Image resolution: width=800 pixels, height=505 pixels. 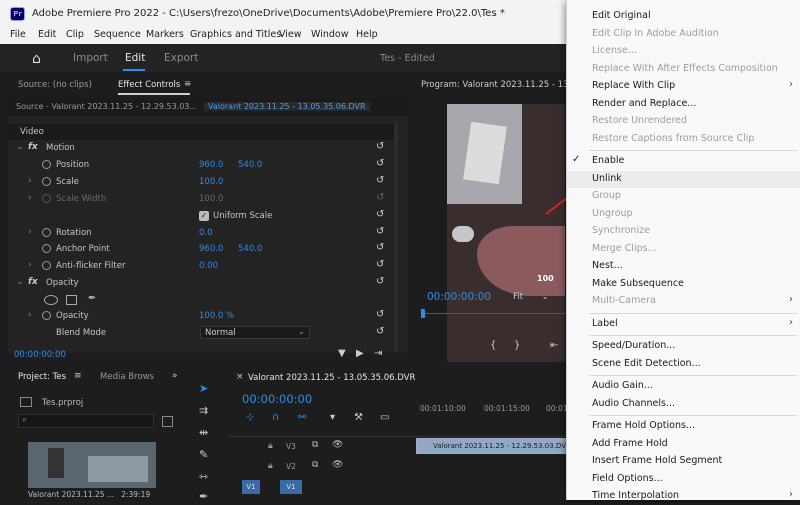 I want to click on settings-wrench-icon: ⚒, so click(x=358, y=417).